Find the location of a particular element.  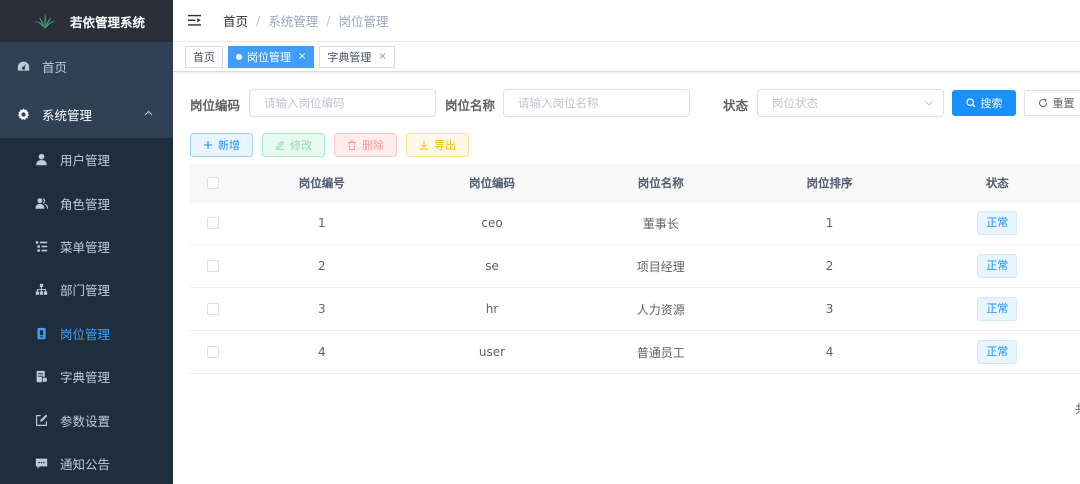

submenu: 用户管理 角色管理 菜单管理 部门管理 岗位管理 字典管理 参数设置 通知公告 is located at coordinates (86, 311).